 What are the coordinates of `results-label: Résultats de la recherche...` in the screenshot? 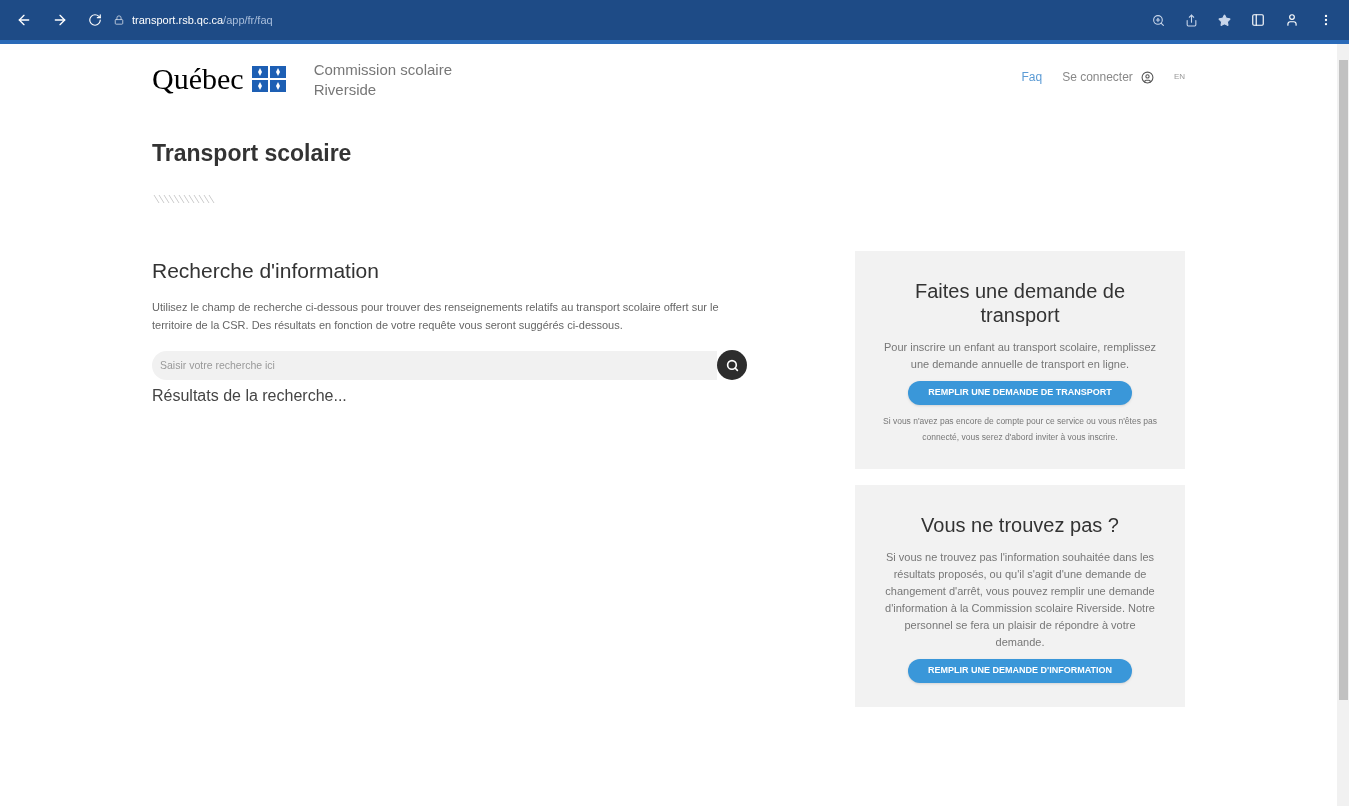 It's located at (250, 396).